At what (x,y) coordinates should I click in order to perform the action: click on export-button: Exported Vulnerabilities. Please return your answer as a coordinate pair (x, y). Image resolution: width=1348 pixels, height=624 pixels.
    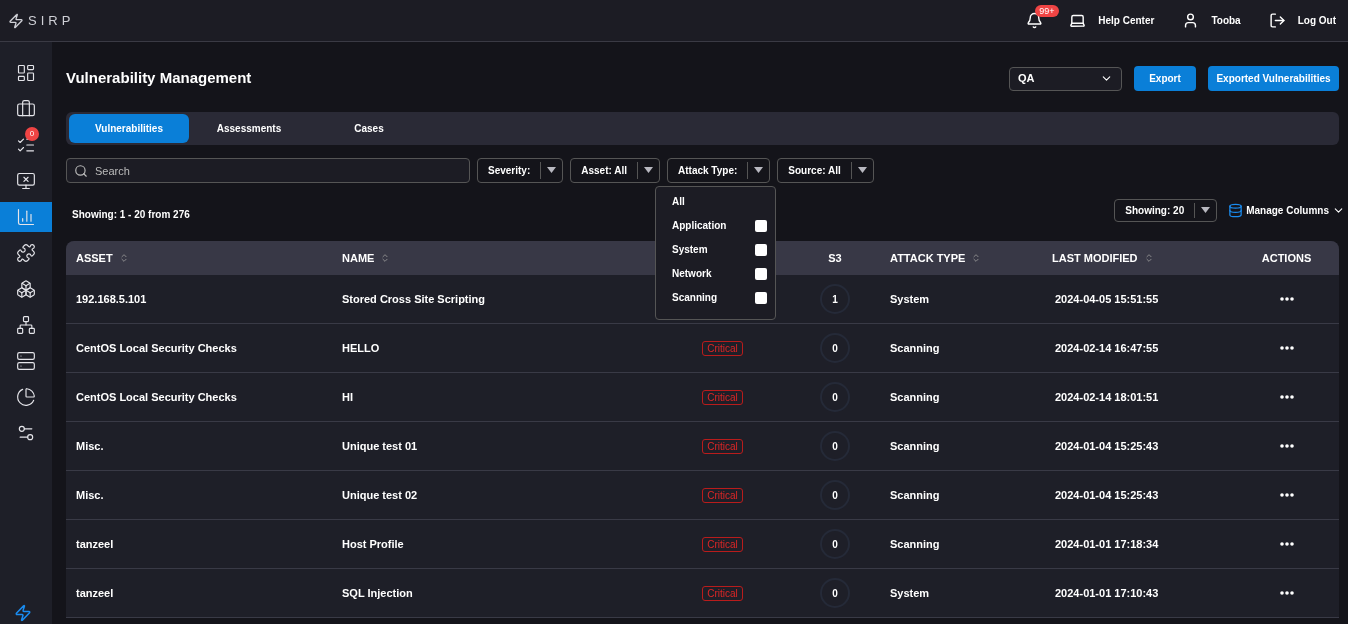
    Looking at the image, I should click on (1273, 78).